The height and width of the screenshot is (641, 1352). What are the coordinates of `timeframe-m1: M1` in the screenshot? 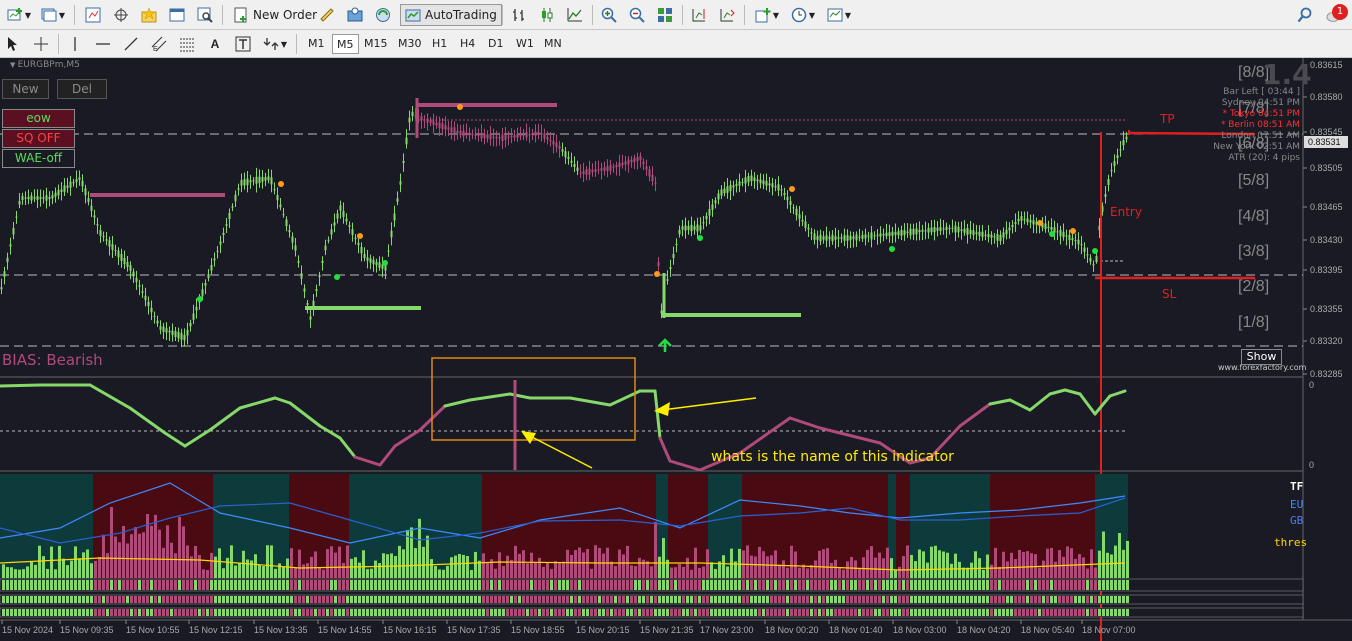 It's located at (316, 44).